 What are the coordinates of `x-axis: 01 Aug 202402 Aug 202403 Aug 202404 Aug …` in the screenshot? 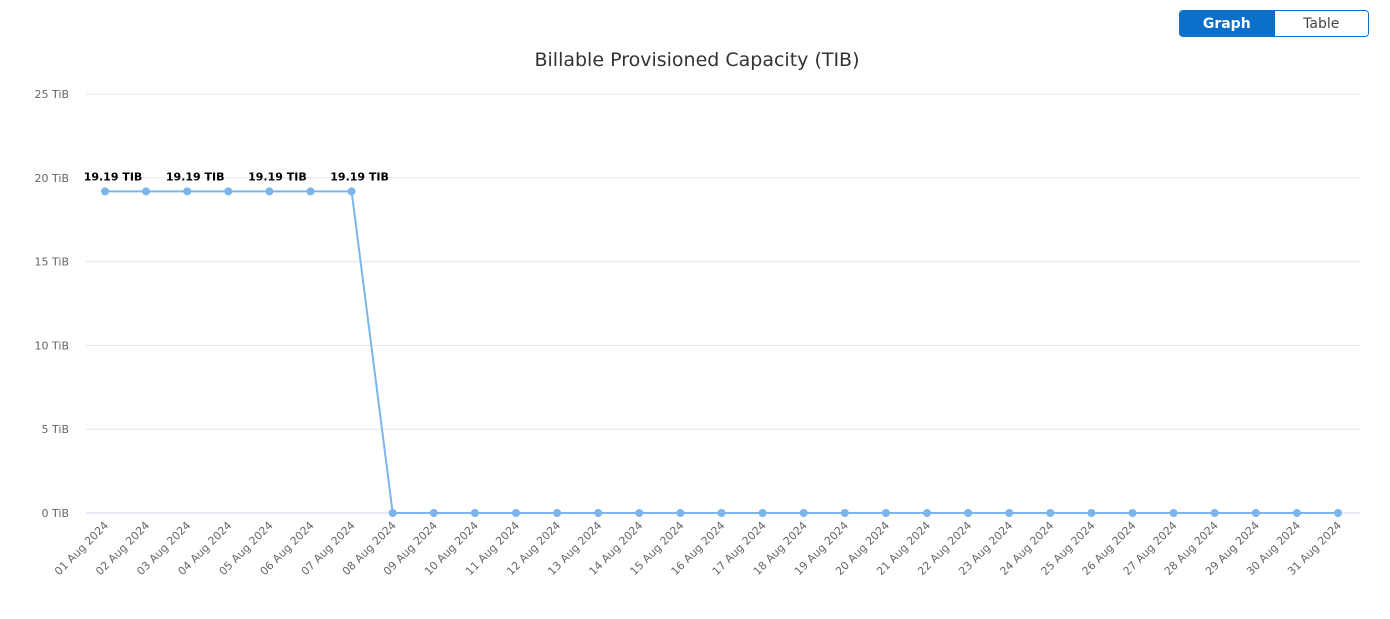 It's located at (698, 548).